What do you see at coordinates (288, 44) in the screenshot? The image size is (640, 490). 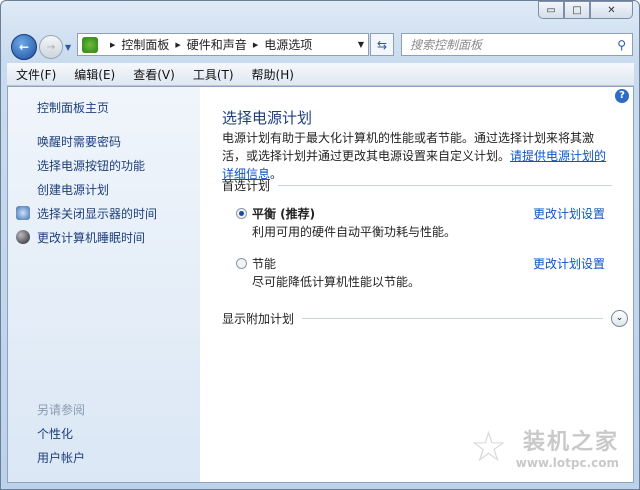 I see `breadcrumb-power-options: 电源选项` at bounding box center [288, 44].